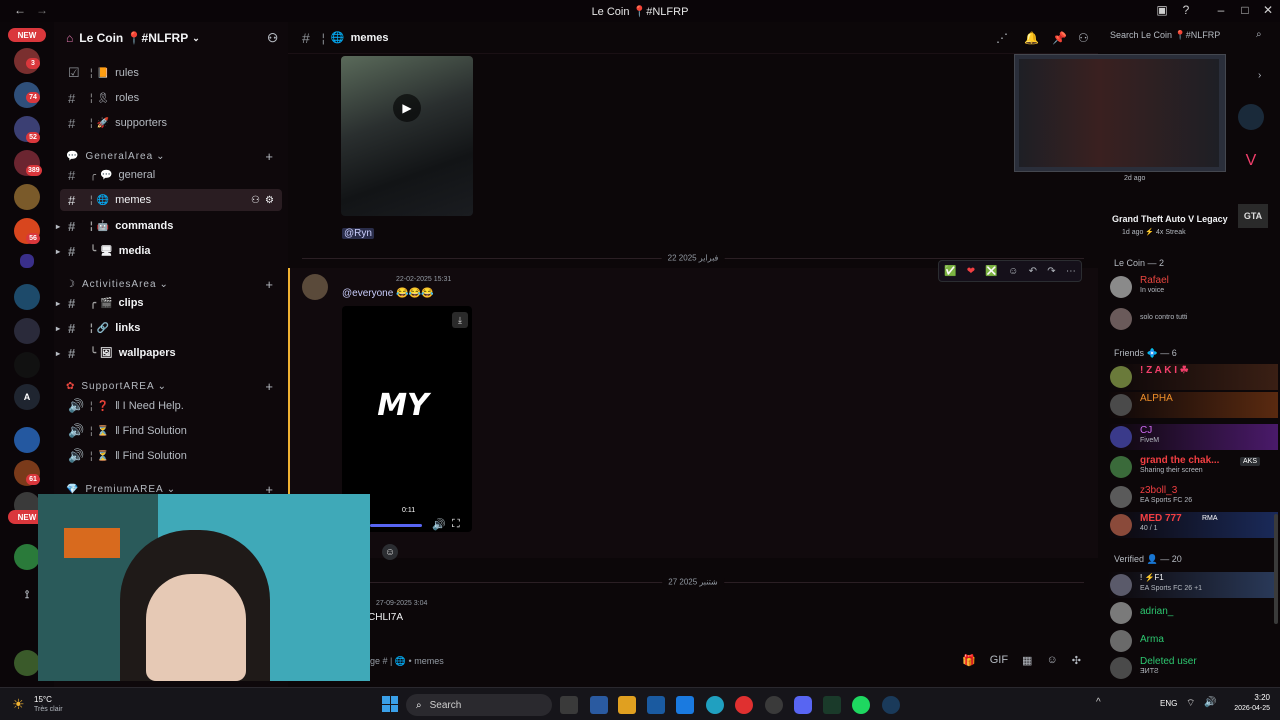 The width and height of the screenshot is (1280, 720). What do you see at coordinates (169, 353) in the screenshot?
I see `channel-wallpapers: ▸ # ╰ 🖼 wallpapers` at bounding box center [169, 353].